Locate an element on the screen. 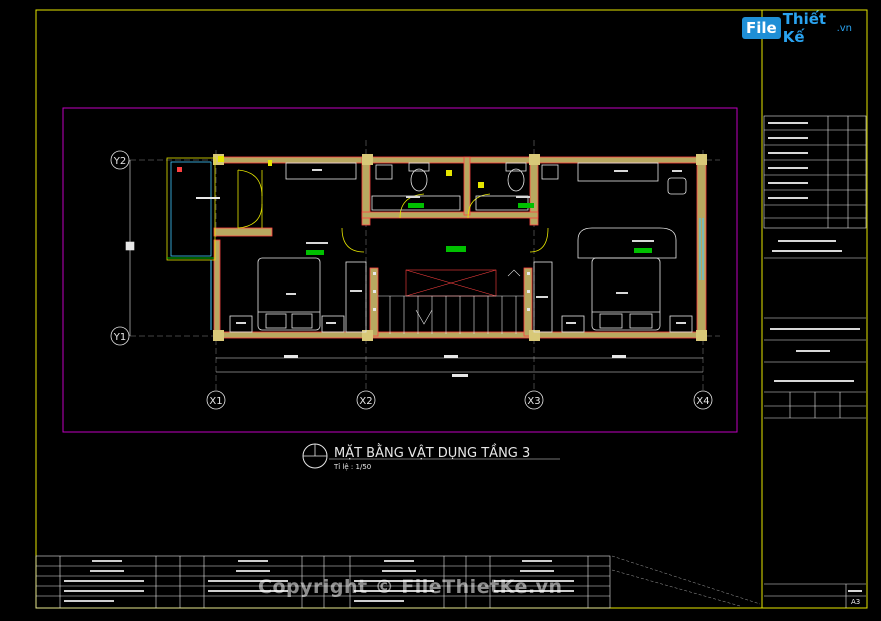  balcony is located at coordinates (193, 209).